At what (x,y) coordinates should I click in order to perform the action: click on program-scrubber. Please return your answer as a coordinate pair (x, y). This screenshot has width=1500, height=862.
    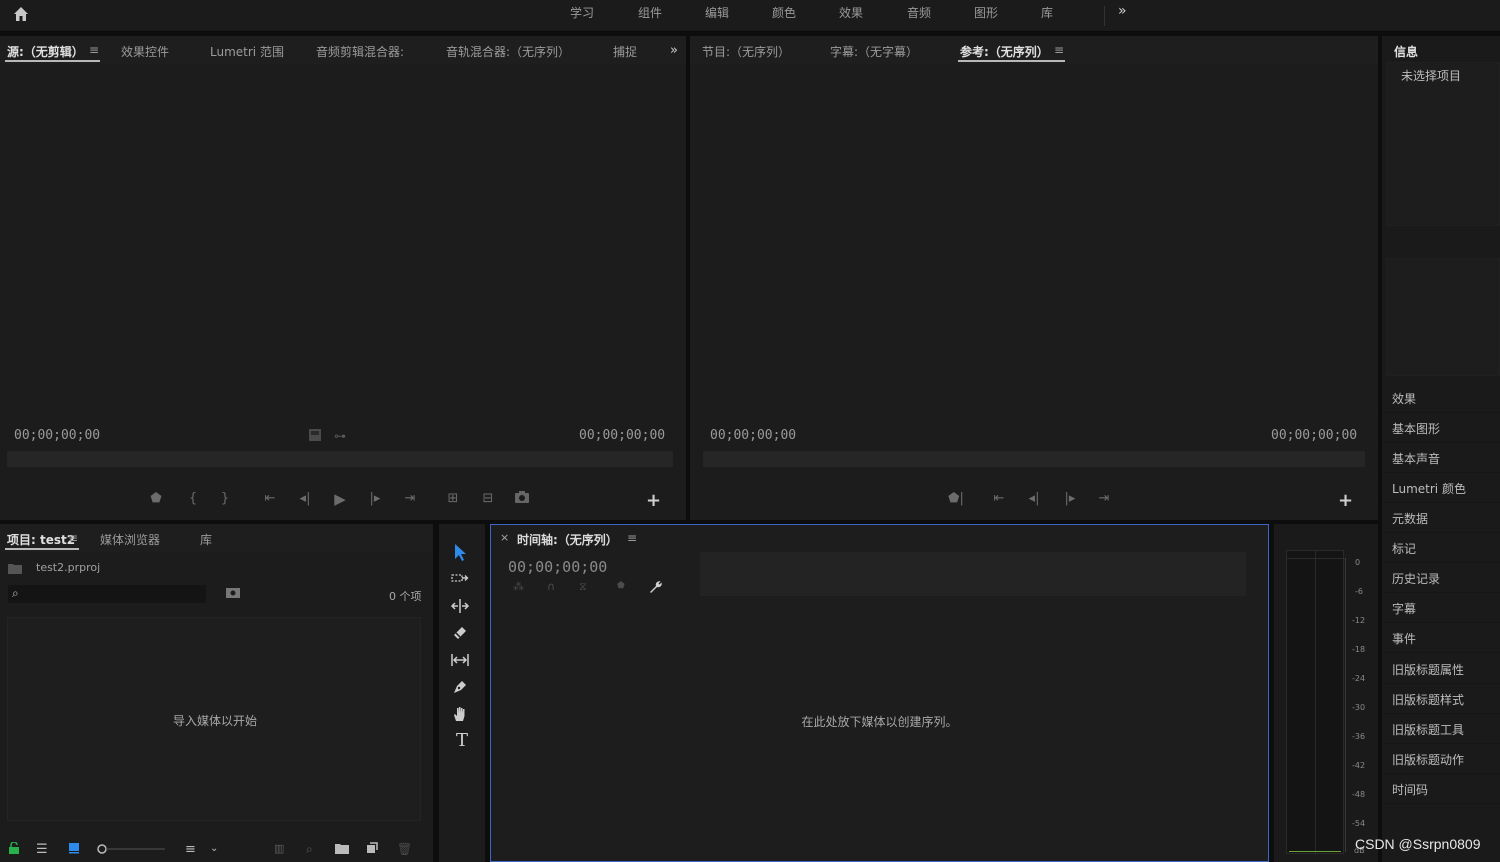
    Looking at the image, I should click on (1034, 459).